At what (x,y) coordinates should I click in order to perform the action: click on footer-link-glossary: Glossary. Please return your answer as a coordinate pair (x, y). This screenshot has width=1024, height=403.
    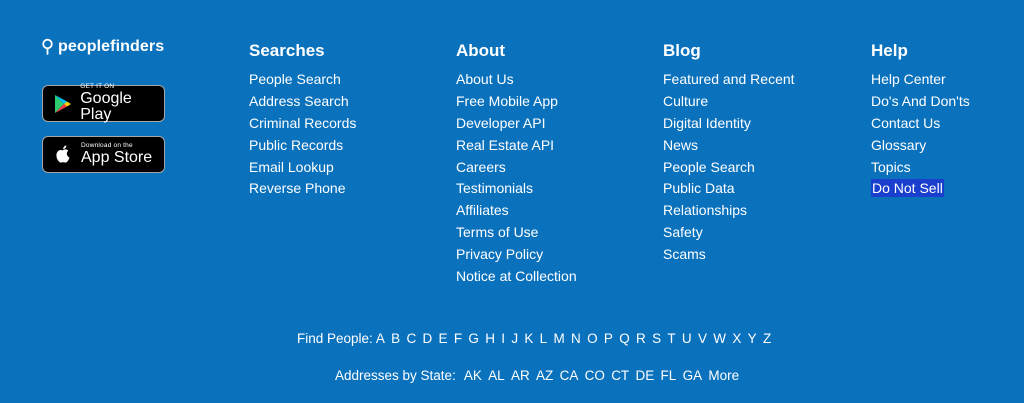
    Looking at the image, I should click on (898, 145).